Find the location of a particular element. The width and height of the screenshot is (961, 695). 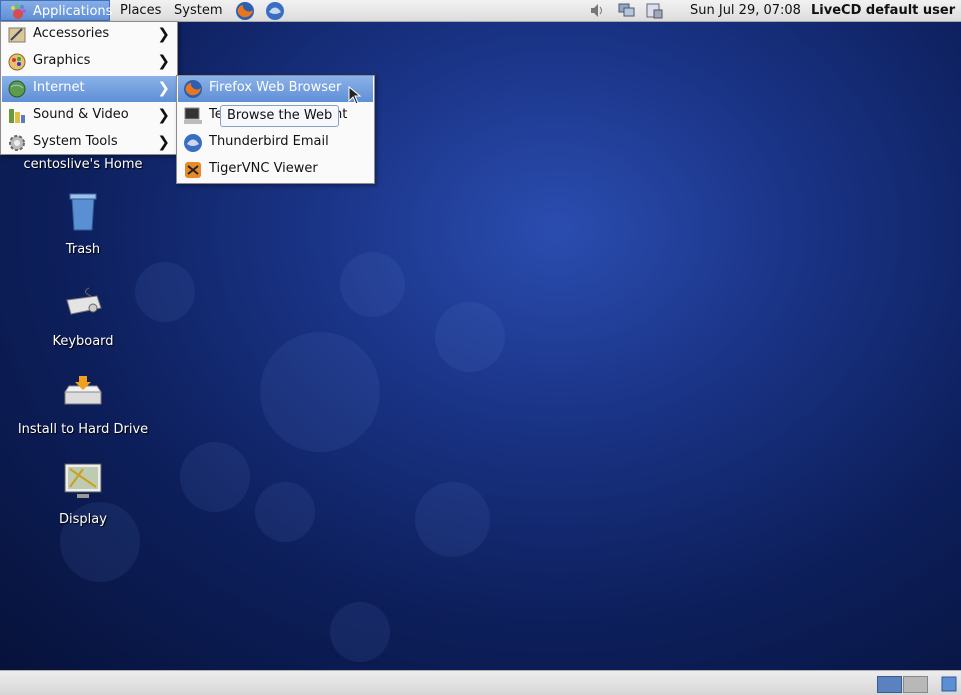

tooltip: Browse the Web is located at coordinates (280, 116).